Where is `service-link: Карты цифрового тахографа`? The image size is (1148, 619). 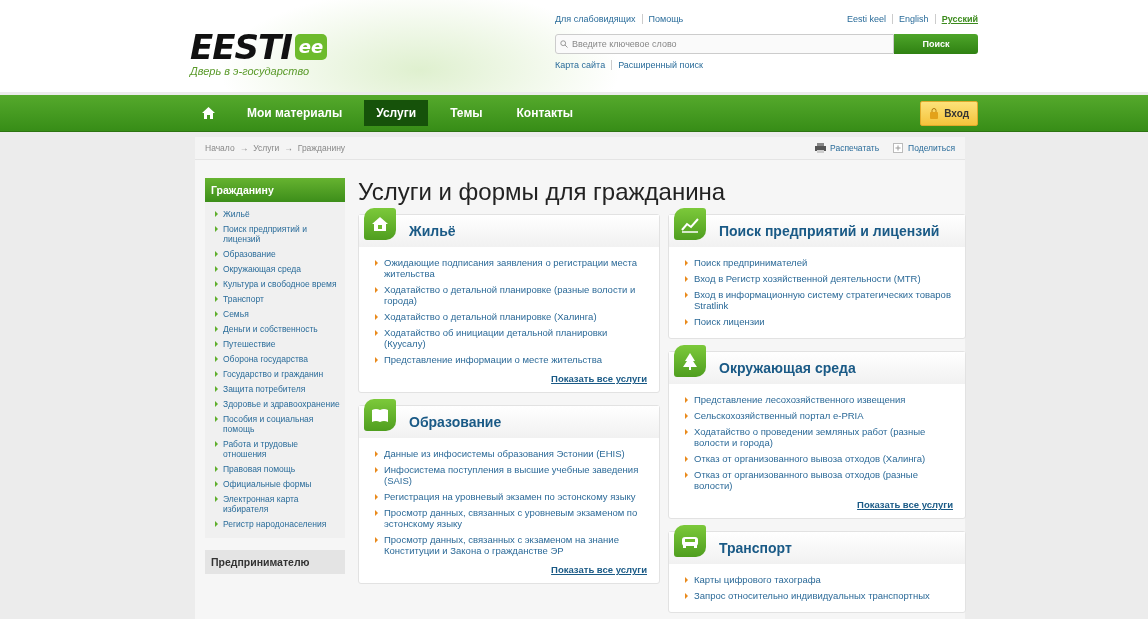
service-link: Карты цифрового тахографа is located at coordinates (757, 579).